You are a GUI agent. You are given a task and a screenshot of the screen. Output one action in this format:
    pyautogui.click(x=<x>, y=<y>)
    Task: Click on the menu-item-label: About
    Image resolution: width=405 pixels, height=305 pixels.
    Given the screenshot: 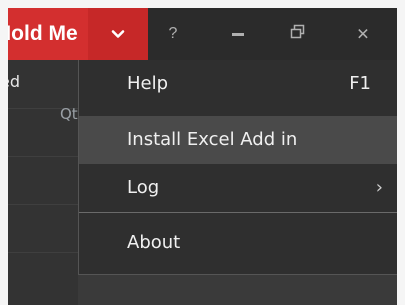 What is the action you would take?
    pyautogui.click(x=154, y=242)
    